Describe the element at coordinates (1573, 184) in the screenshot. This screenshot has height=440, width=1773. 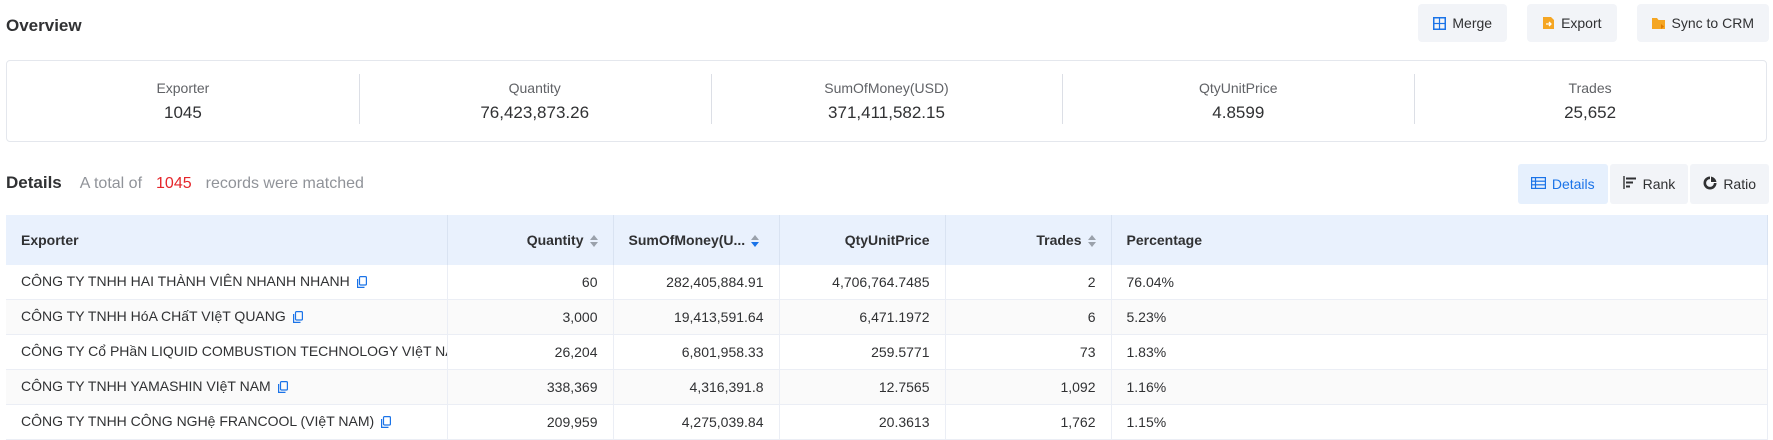
I see `view-details-label: Details` at that location.